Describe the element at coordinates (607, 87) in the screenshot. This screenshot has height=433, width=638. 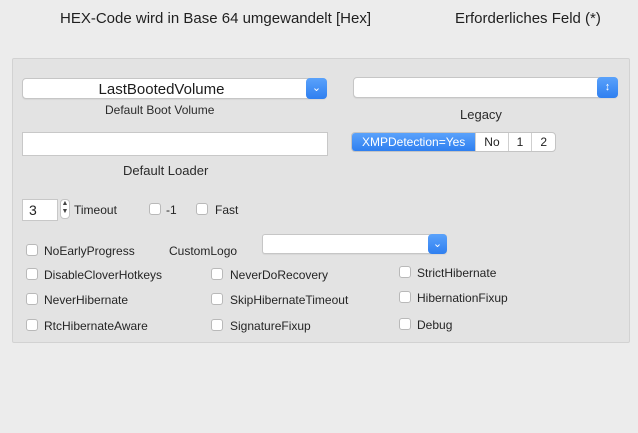
I see `chevron-updown-icon: ↕` at that location.